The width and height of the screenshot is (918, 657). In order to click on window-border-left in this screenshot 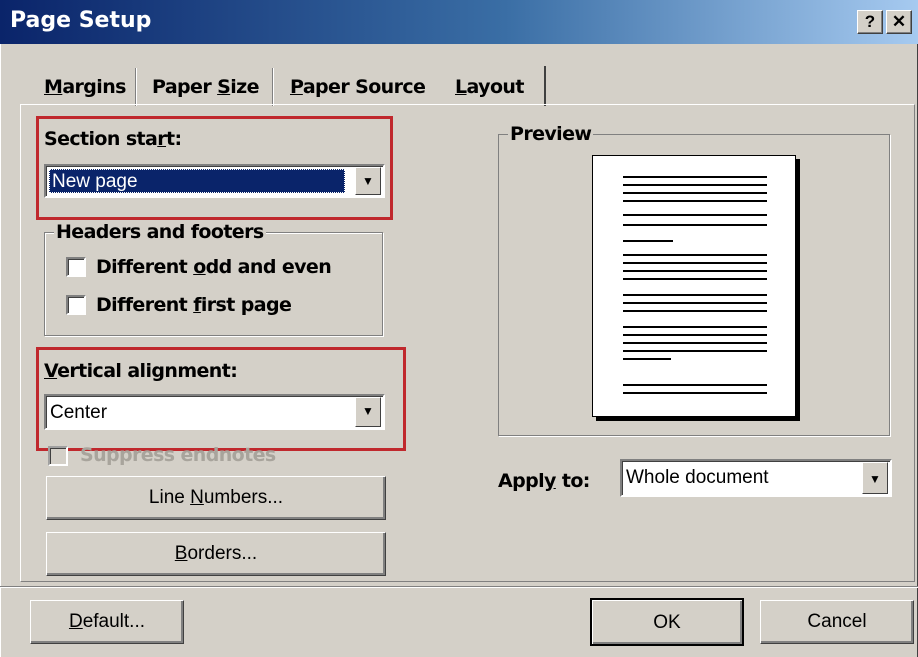, I will do `click(0, 350)`.